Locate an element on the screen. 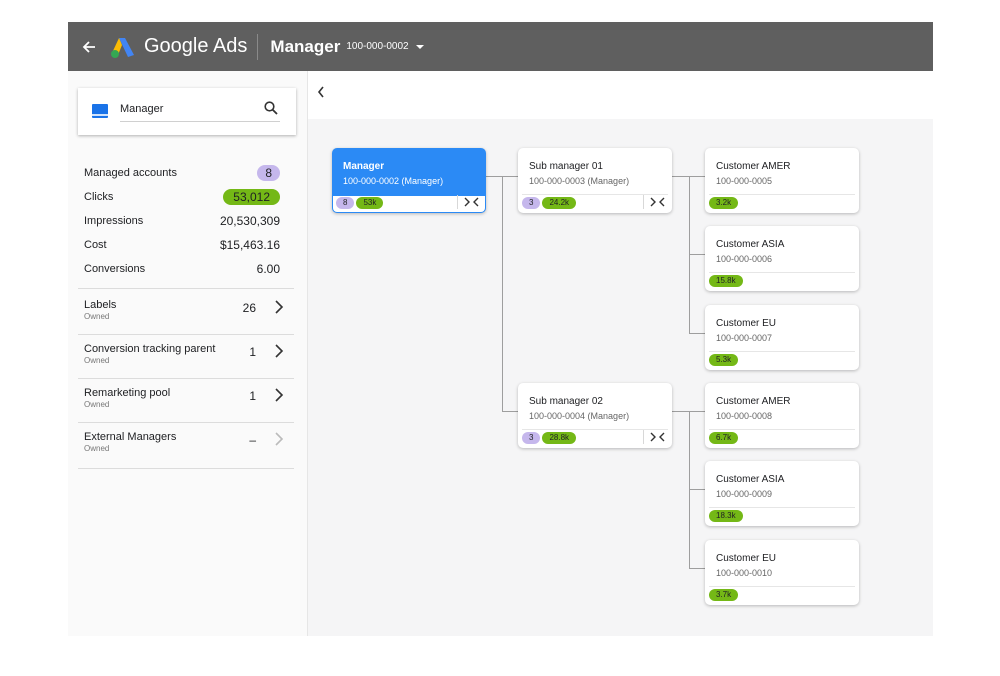  stat-value: $15,463.16 is located at coordinates (249, 245).